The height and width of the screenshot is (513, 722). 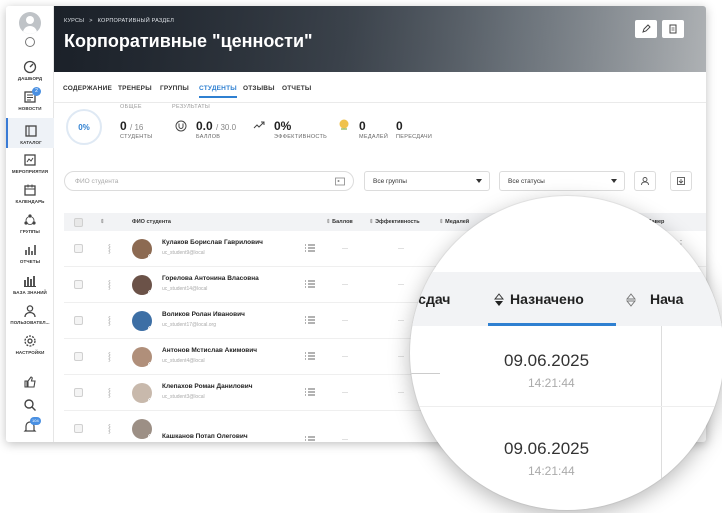 What do you see at coordinates (457, 222) in the screenshot?
I see `column-header-medals-label: Медалей` at bounding box center [457, 222].